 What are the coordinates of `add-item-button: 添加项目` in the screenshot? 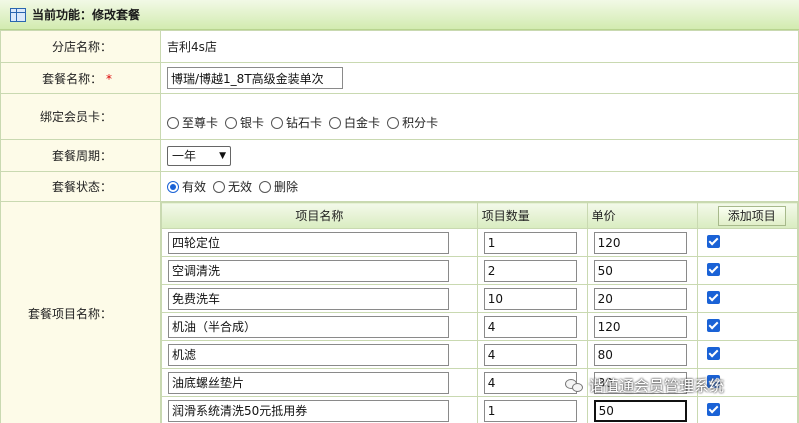 It's located at (751, 215).